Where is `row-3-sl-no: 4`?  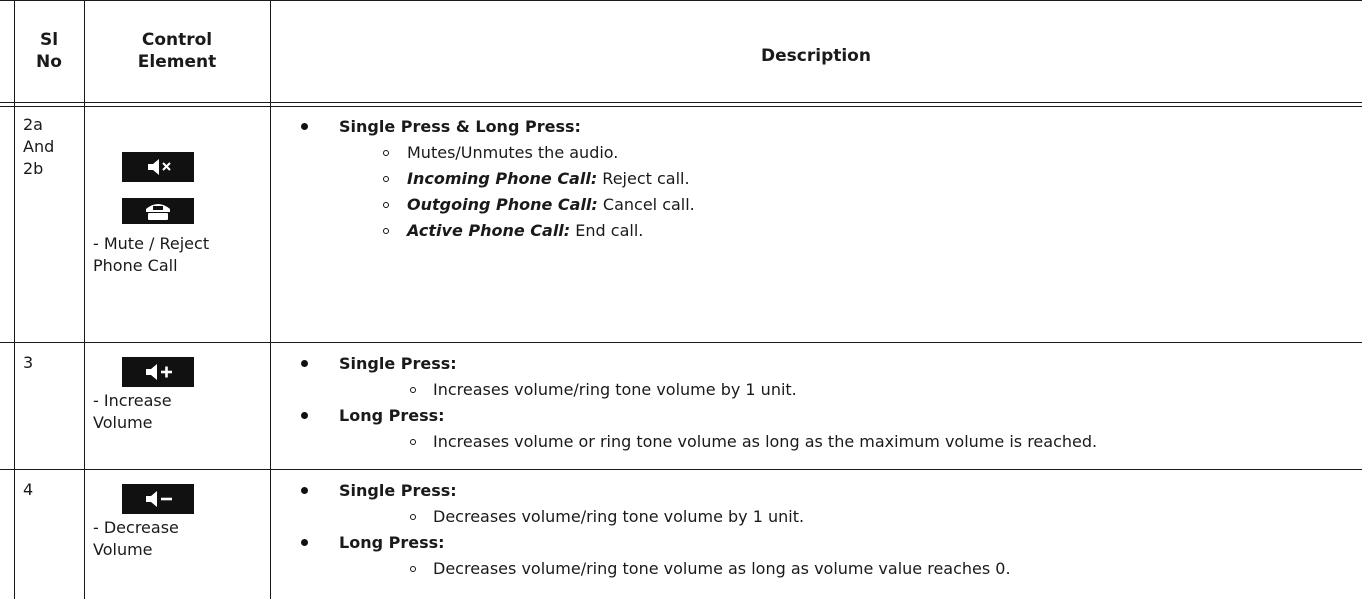 row-3-sl-no: 4 is located at coordinates (28, 490).